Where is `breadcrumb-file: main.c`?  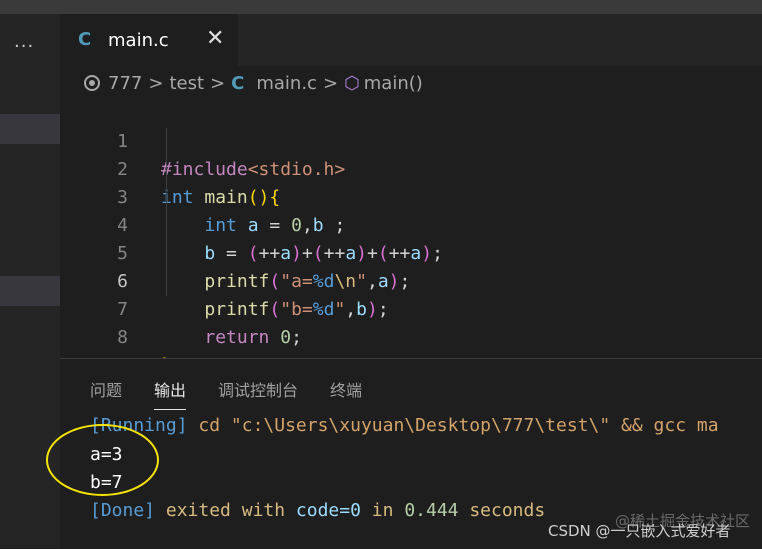 breadcrumb-file: main.c is located at coordinates (286, 83).